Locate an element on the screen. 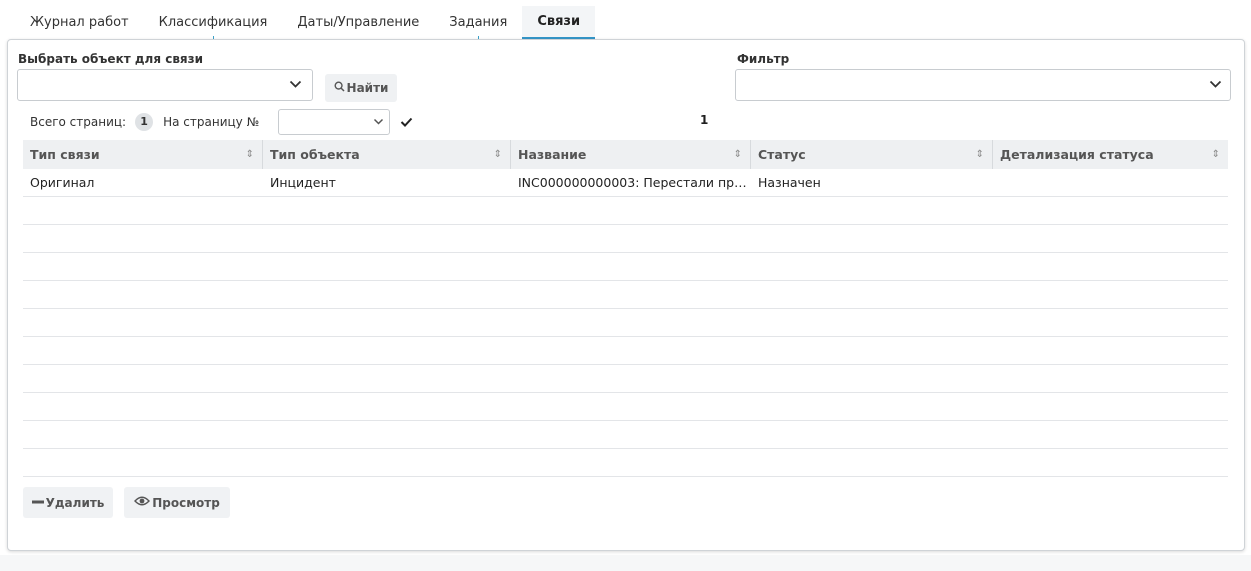  column-header-status: Статус ⇕ is located at coordinates (872, 154).